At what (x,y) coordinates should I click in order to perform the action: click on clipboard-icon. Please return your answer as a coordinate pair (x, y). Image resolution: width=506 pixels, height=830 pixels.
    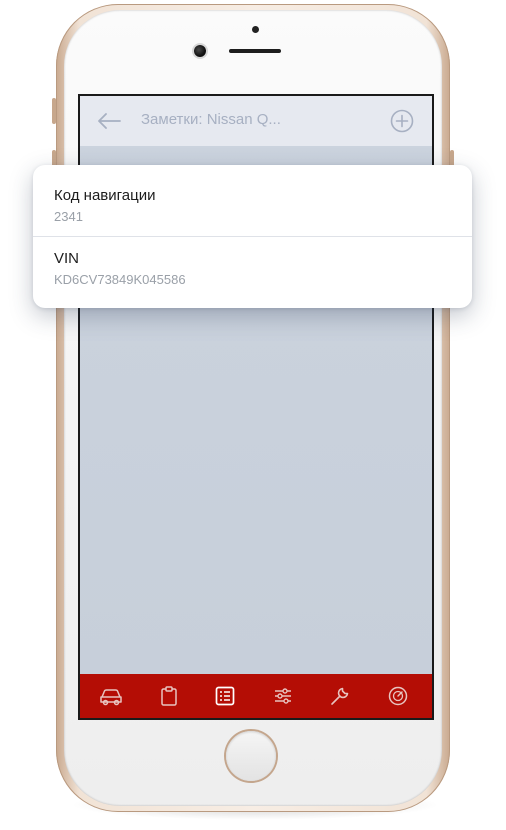
    Looking at the image, I should click on (169, 696).